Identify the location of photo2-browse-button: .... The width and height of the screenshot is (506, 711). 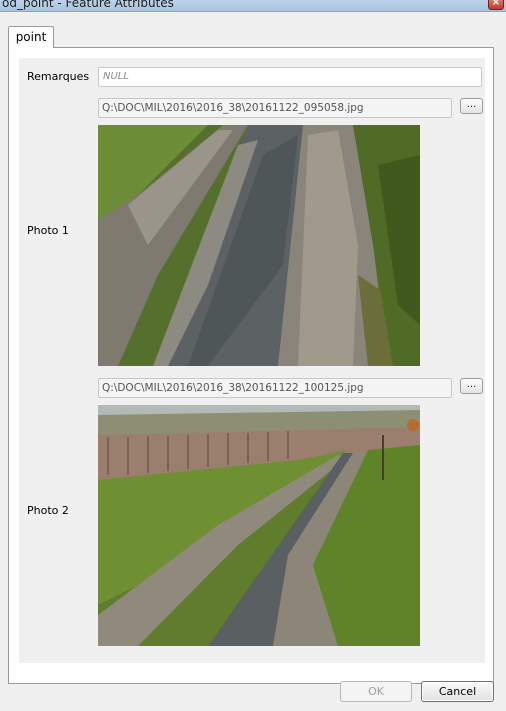
(471, 386).